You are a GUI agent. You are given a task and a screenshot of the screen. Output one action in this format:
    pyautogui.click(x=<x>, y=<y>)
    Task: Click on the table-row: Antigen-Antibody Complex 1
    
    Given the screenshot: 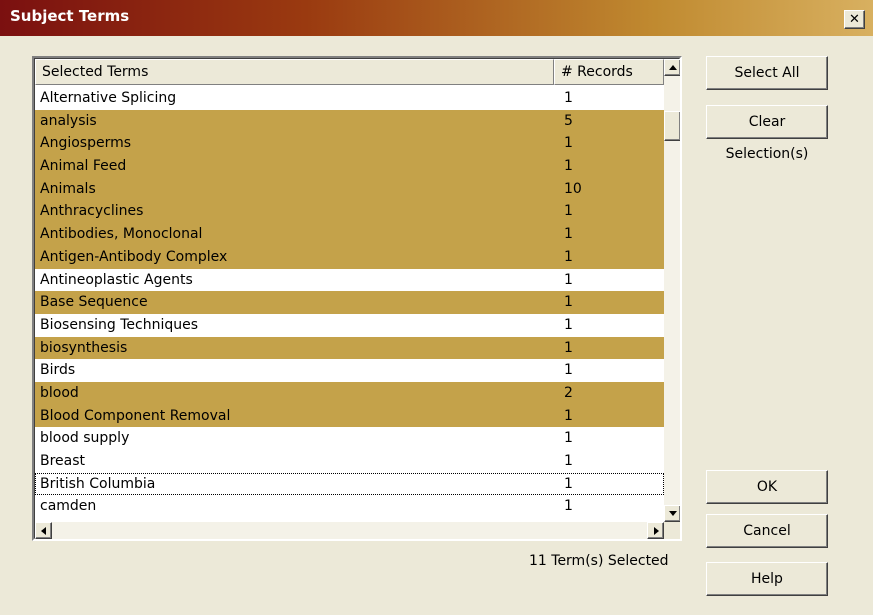 What is the action you would take?
    pyautogui.click(x=349, y=257)
    